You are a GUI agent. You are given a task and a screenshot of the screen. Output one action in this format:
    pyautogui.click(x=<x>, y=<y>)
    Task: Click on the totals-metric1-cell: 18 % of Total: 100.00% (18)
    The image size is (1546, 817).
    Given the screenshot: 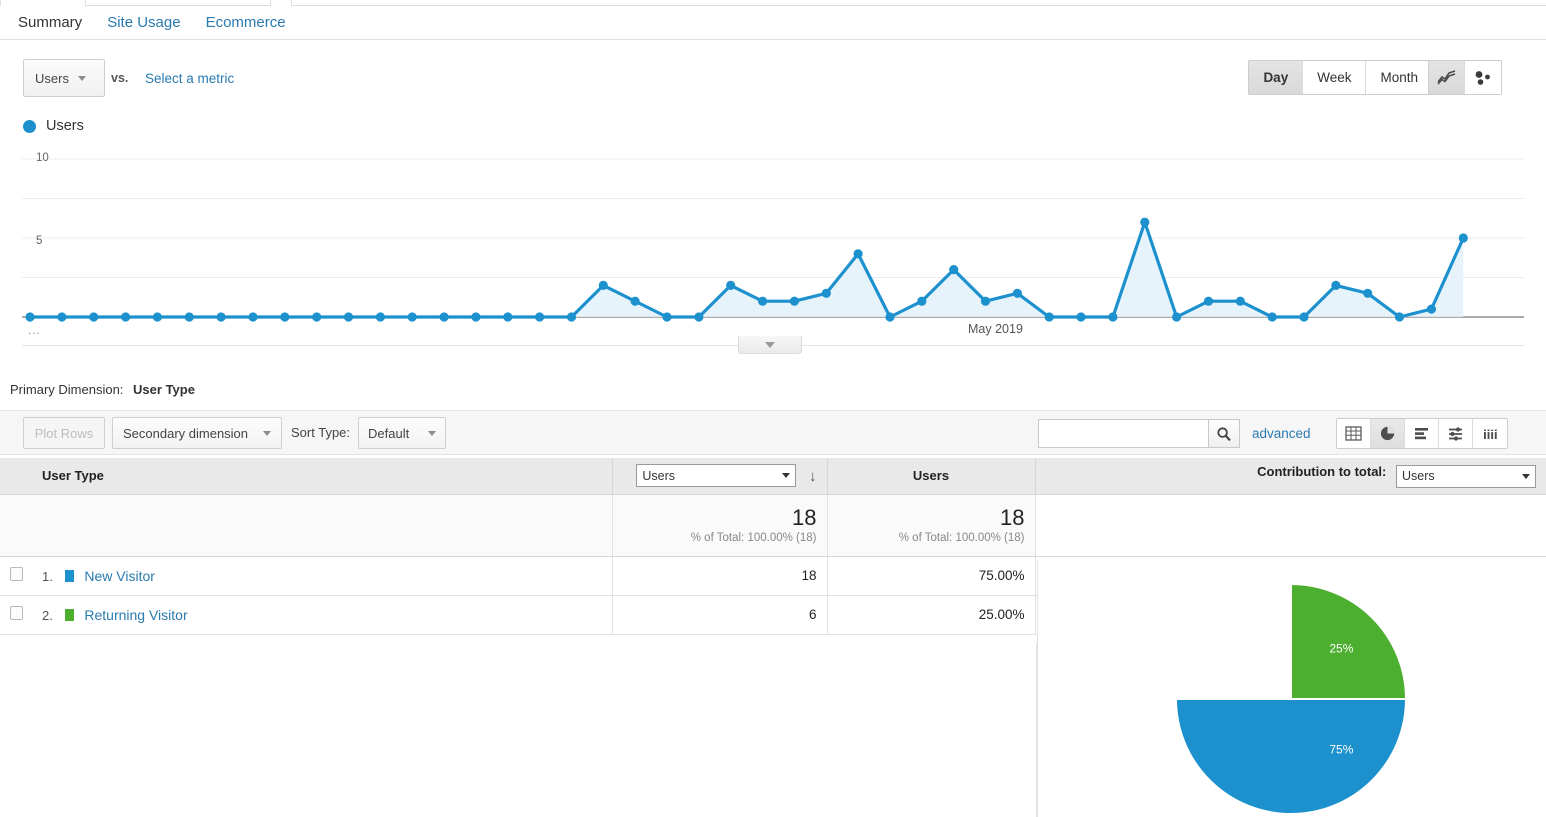 What is the action you would take?
    pyautogui.click(x=720, y=525)
    